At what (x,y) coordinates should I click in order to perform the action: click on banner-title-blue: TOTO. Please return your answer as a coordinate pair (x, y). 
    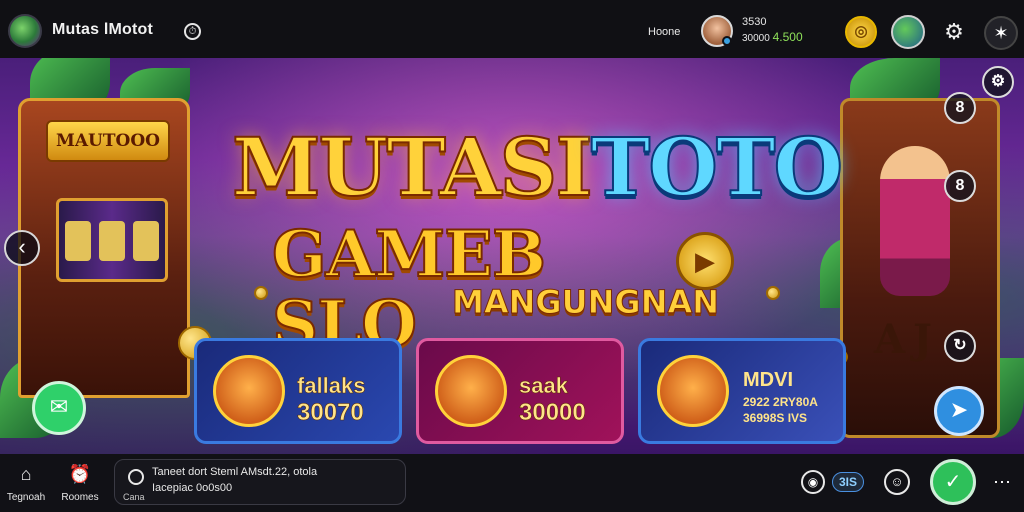
    Looking at the image, I should click on (717, 167).